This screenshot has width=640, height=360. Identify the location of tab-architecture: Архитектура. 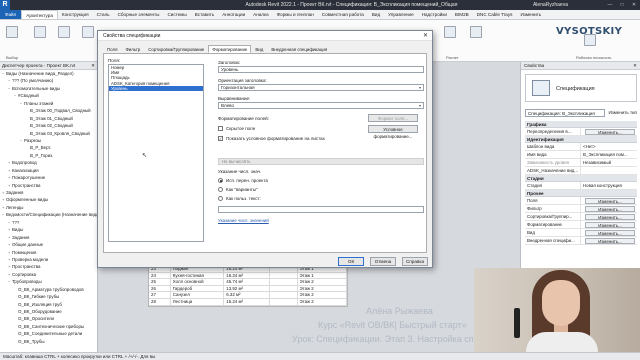
(39, 14).